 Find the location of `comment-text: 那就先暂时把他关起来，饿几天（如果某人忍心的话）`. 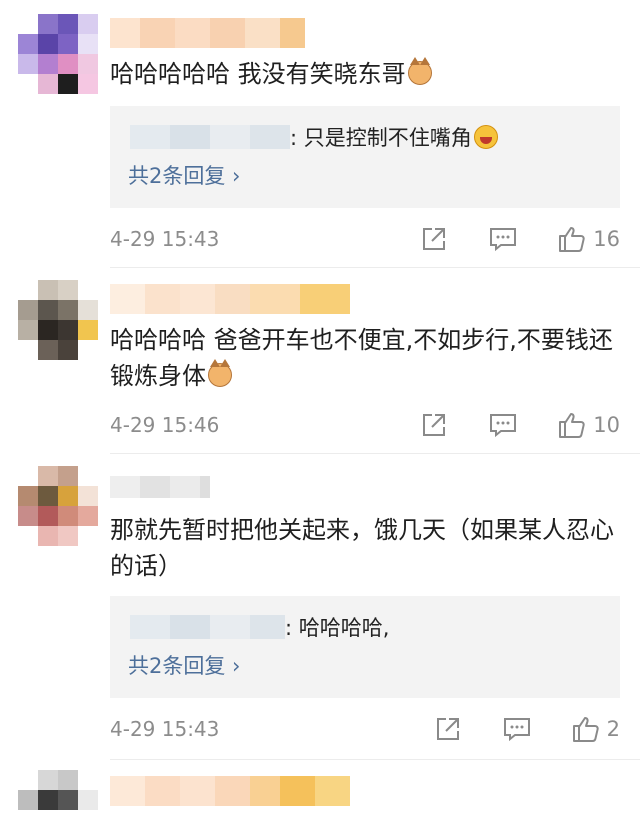

comment-text: 那就先暂时把他关起来，饿几天（如果某人忍心的话） is located at coordinates (362, 548).